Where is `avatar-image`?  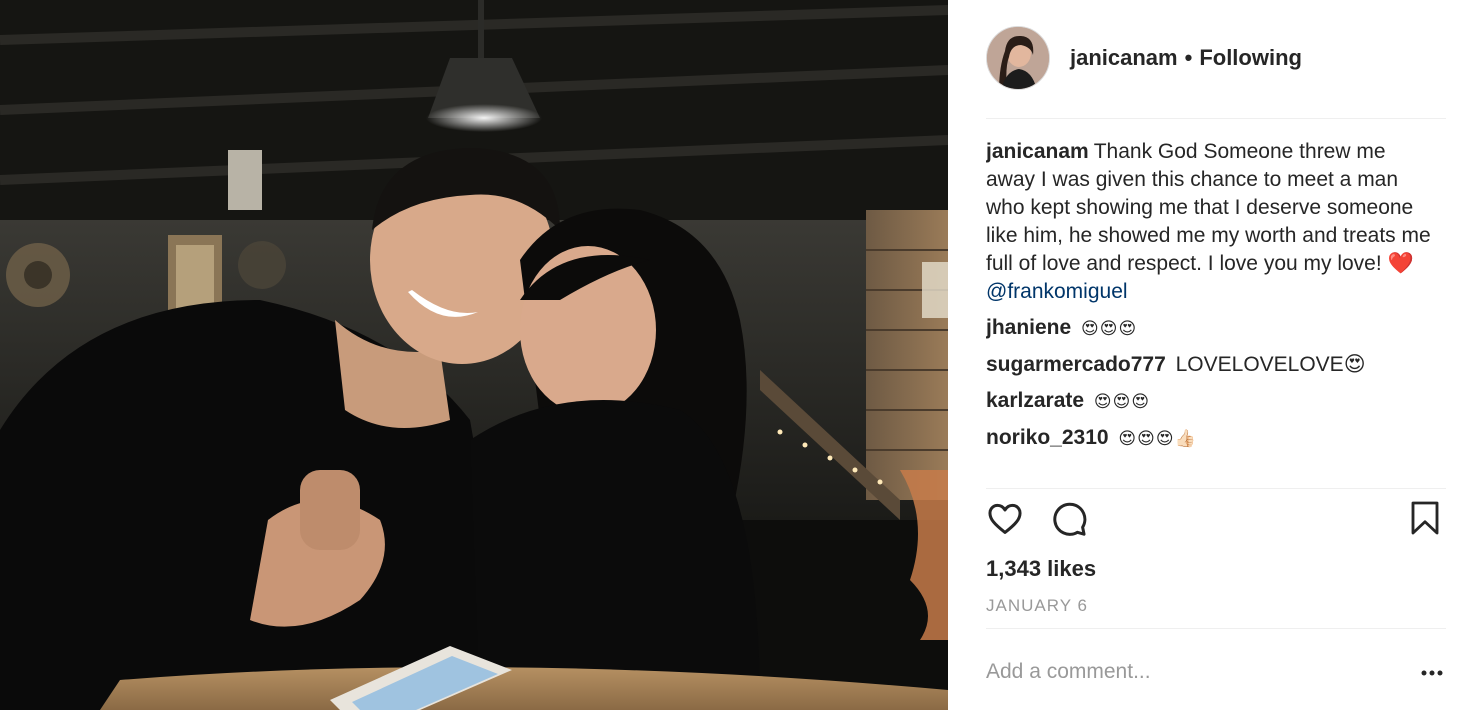 avatar-image is located at coordinates (1018, 58).